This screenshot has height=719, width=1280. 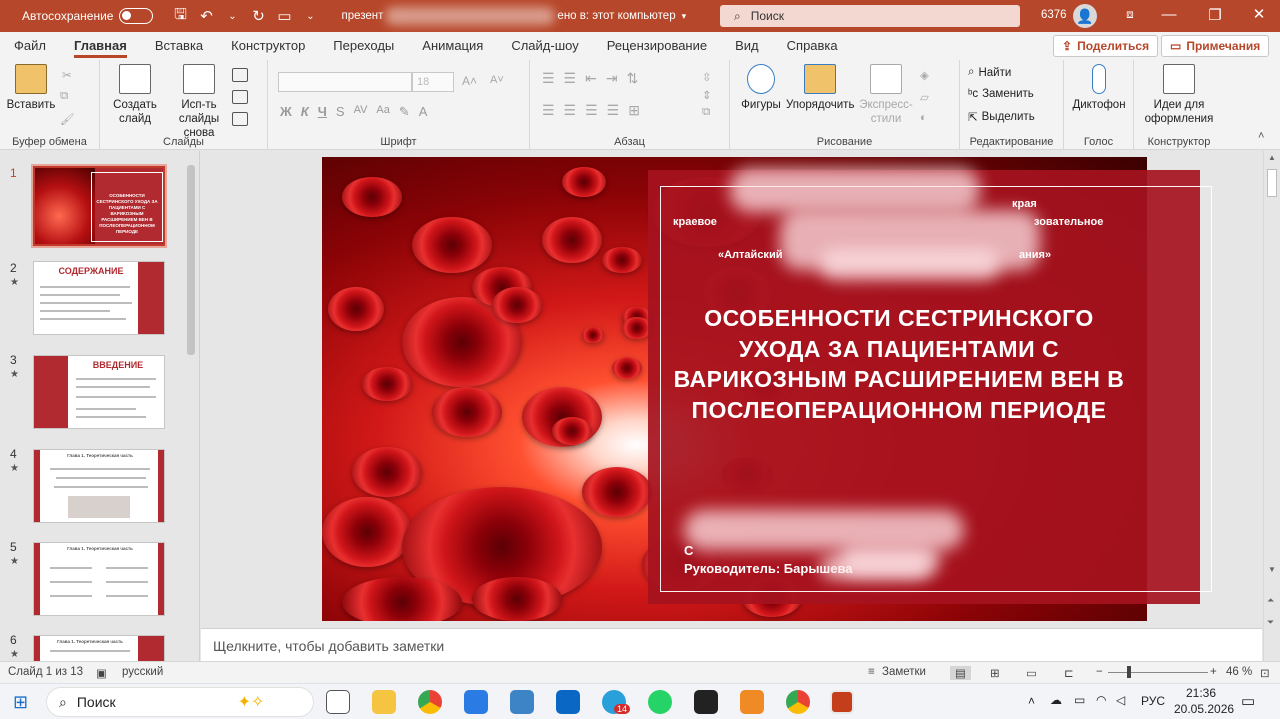 What do you see at coordinates (67, 119) in the screenshot?
I see `format-painter-icon: 🖌` at bounding box center [67, 119].